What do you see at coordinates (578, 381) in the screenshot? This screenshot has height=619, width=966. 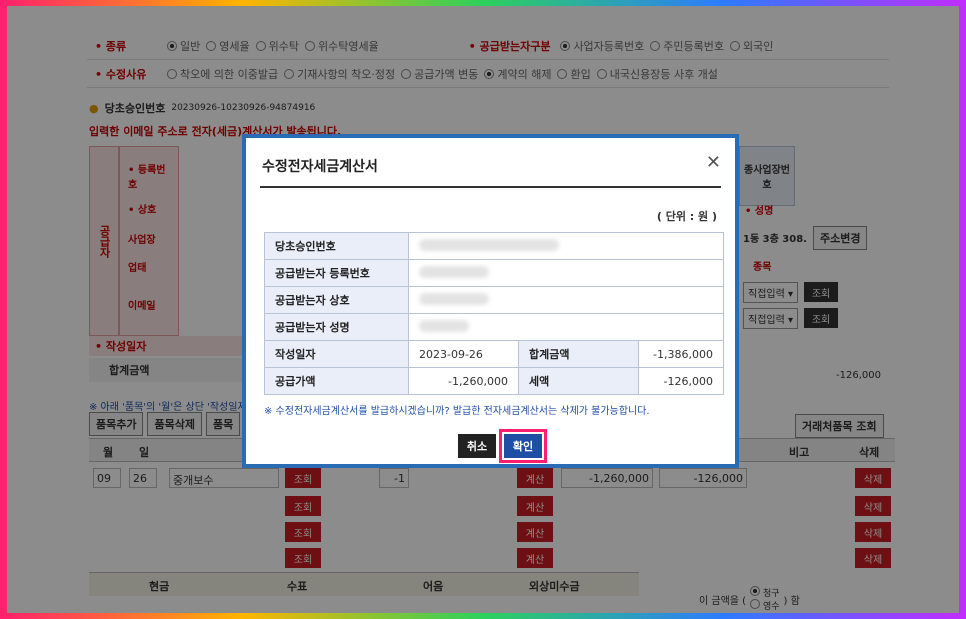 I see `tax-label: 세액` at bounding box center [578, 381].